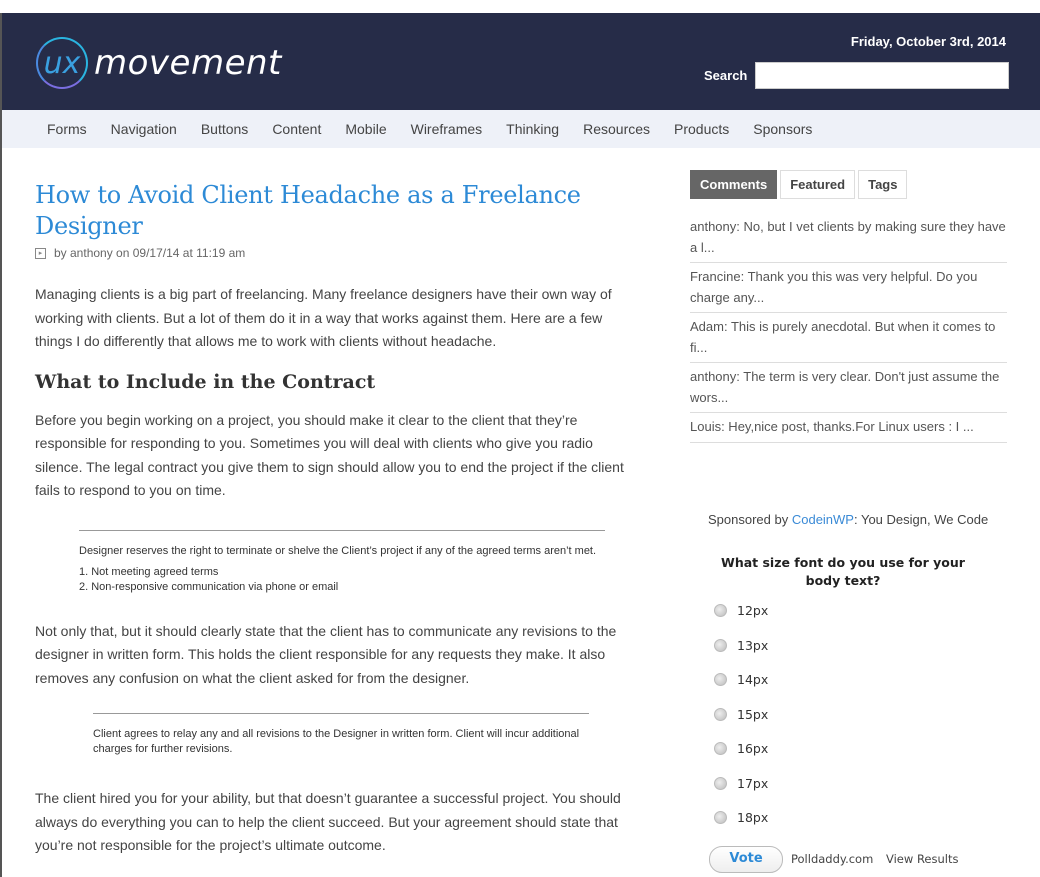  I want to click on left-border, so click(1, 512).